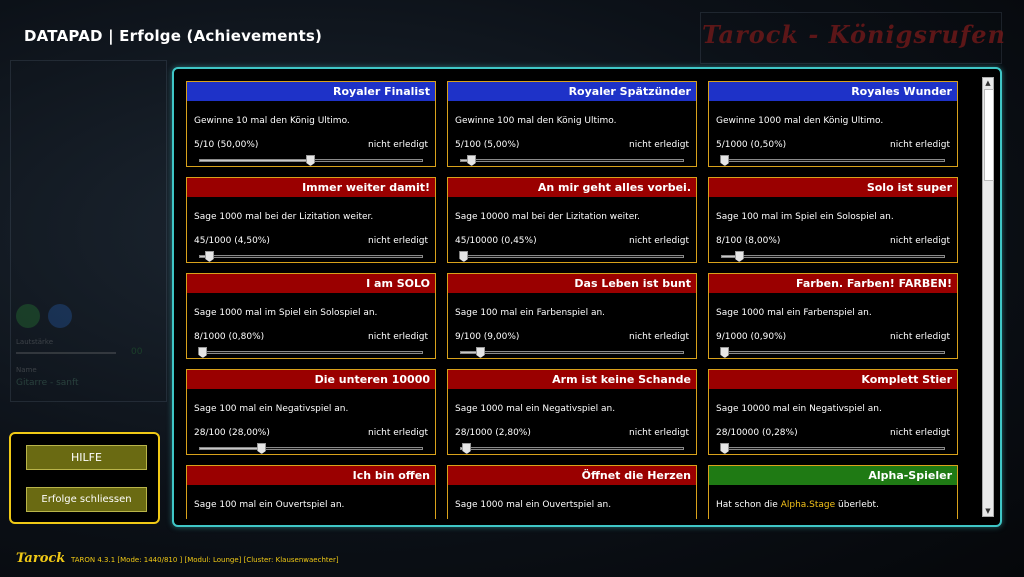  Describe the element at coordinates (989, 135) in the screenshot. I see `scroll-thumb` at that location.